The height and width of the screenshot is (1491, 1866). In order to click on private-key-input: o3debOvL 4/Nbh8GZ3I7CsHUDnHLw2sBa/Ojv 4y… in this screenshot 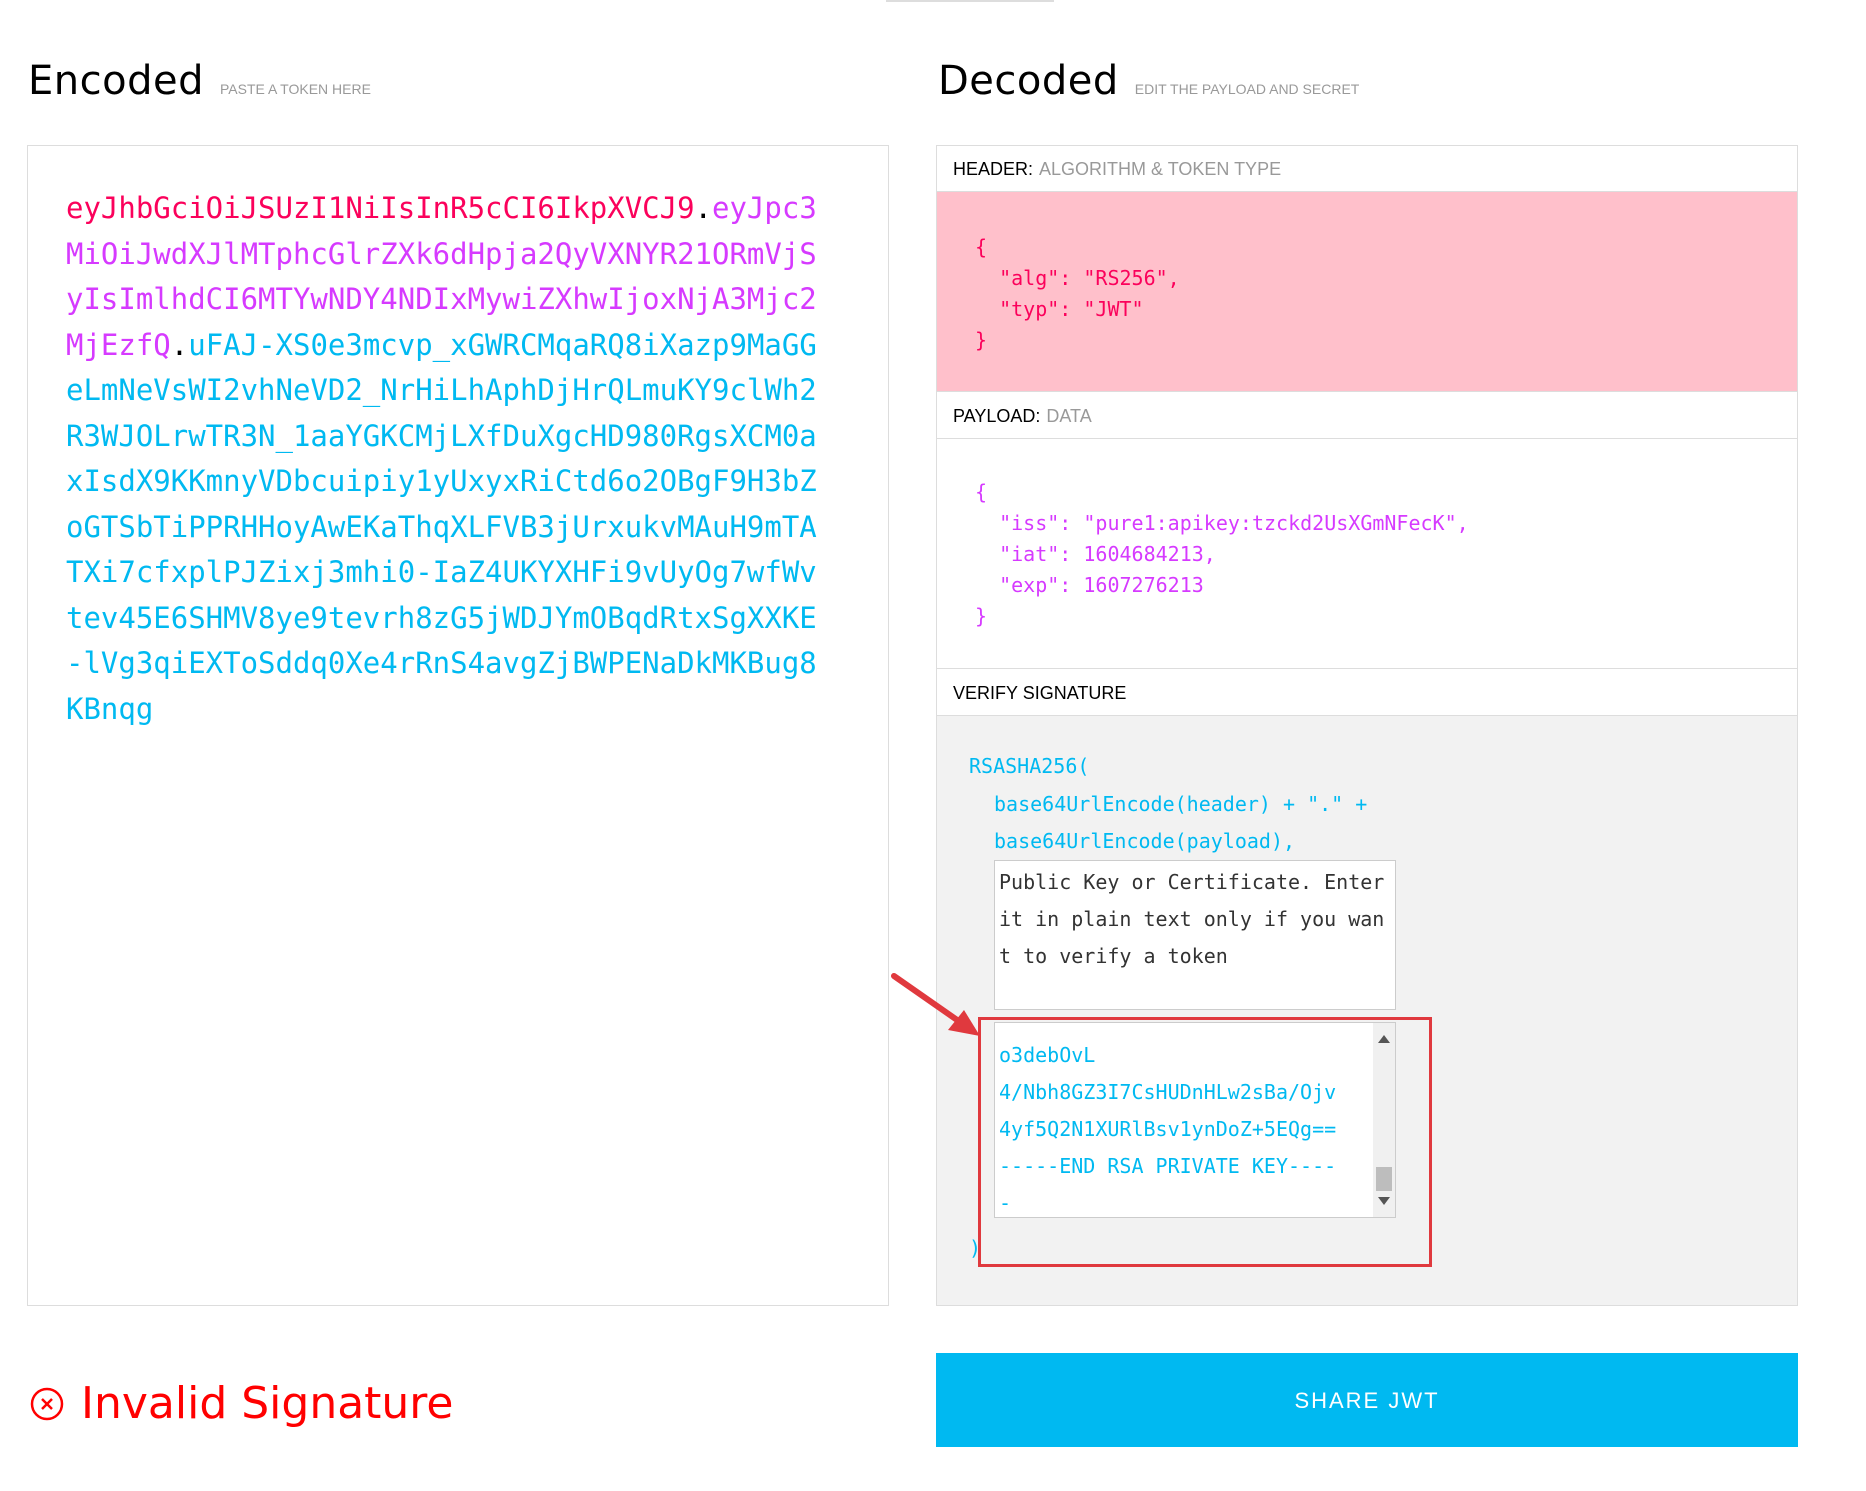, I will do `click(1195, 1120)`.